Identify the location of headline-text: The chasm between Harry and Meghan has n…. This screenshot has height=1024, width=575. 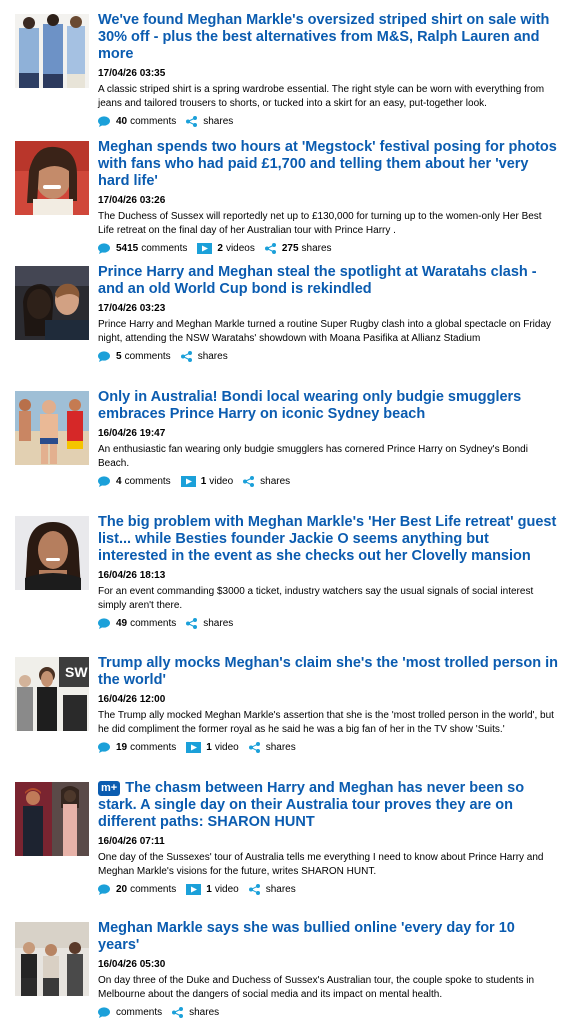
(311, 805).